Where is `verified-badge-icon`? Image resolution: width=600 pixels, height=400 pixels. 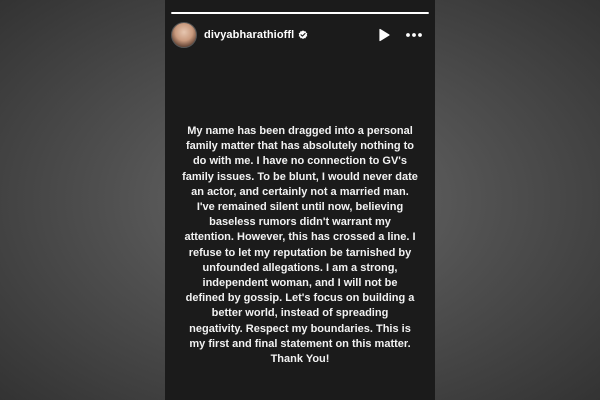
verified-badge-icon is located at coordinates (303, 34).